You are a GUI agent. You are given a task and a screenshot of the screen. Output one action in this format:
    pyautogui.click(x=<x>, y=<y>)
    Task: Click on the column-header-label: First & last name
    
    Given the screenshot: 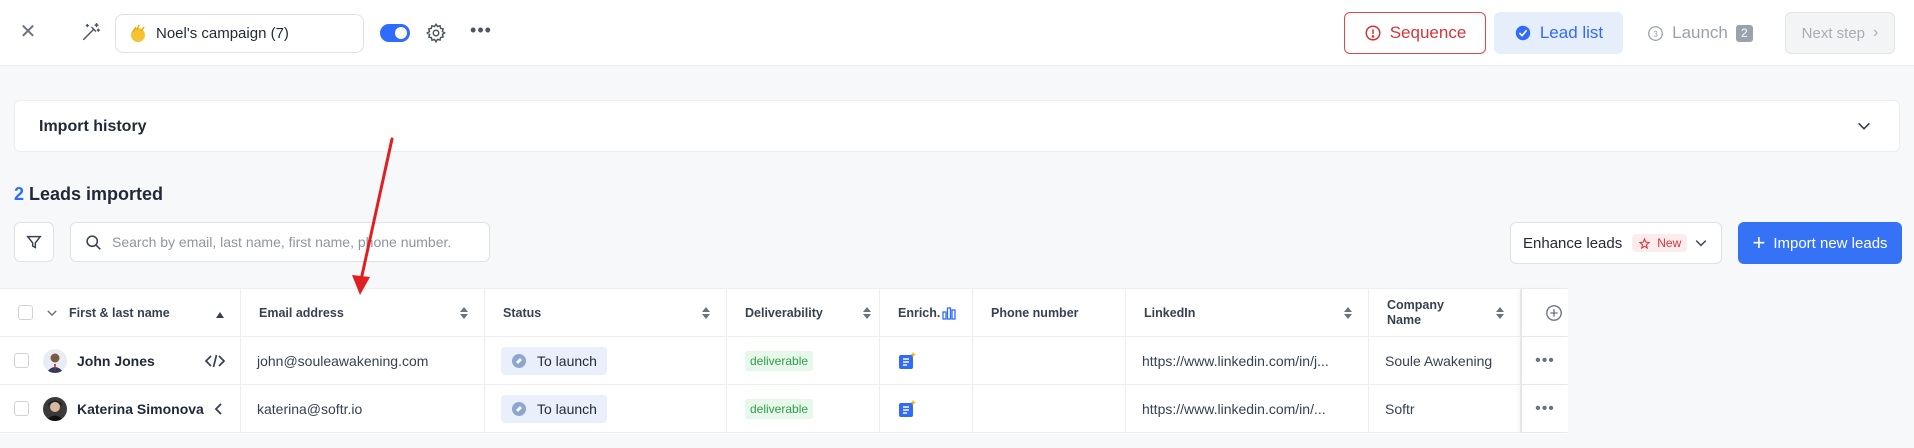 What is the action you would take?
    pyautogui.click(x=119, y=312)
    